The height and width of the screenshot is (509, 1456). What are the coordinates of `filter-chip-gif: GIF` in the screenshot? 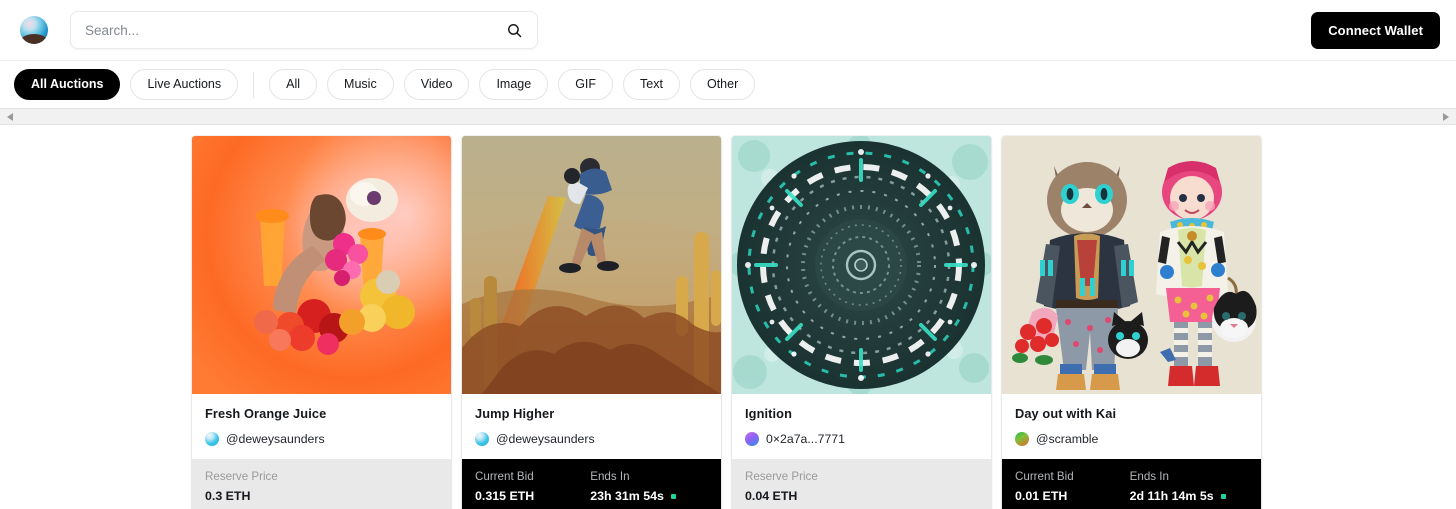 It's located at (586, 84).